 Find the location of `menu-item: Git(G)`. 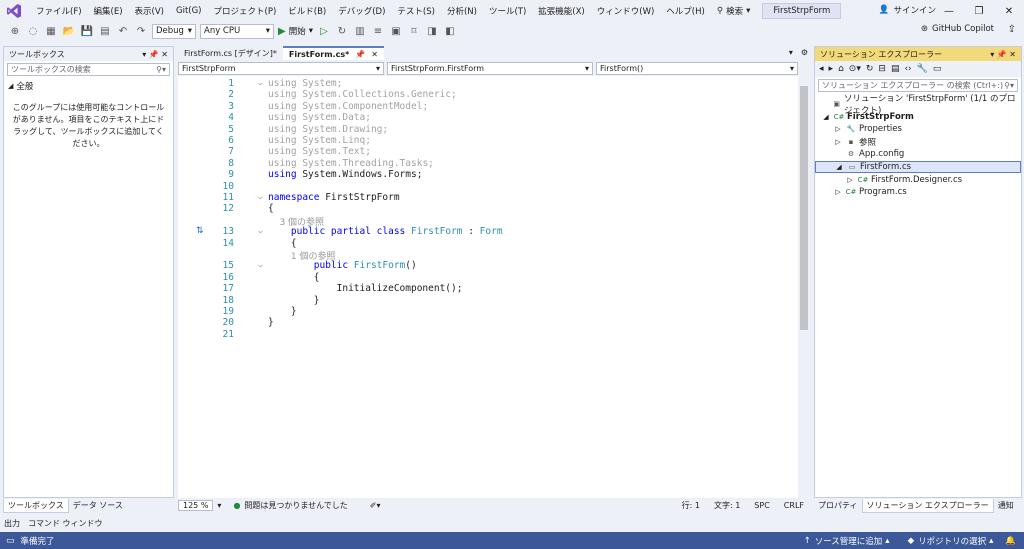

menu-item: Git(G) is located at coordinates (189, 11).